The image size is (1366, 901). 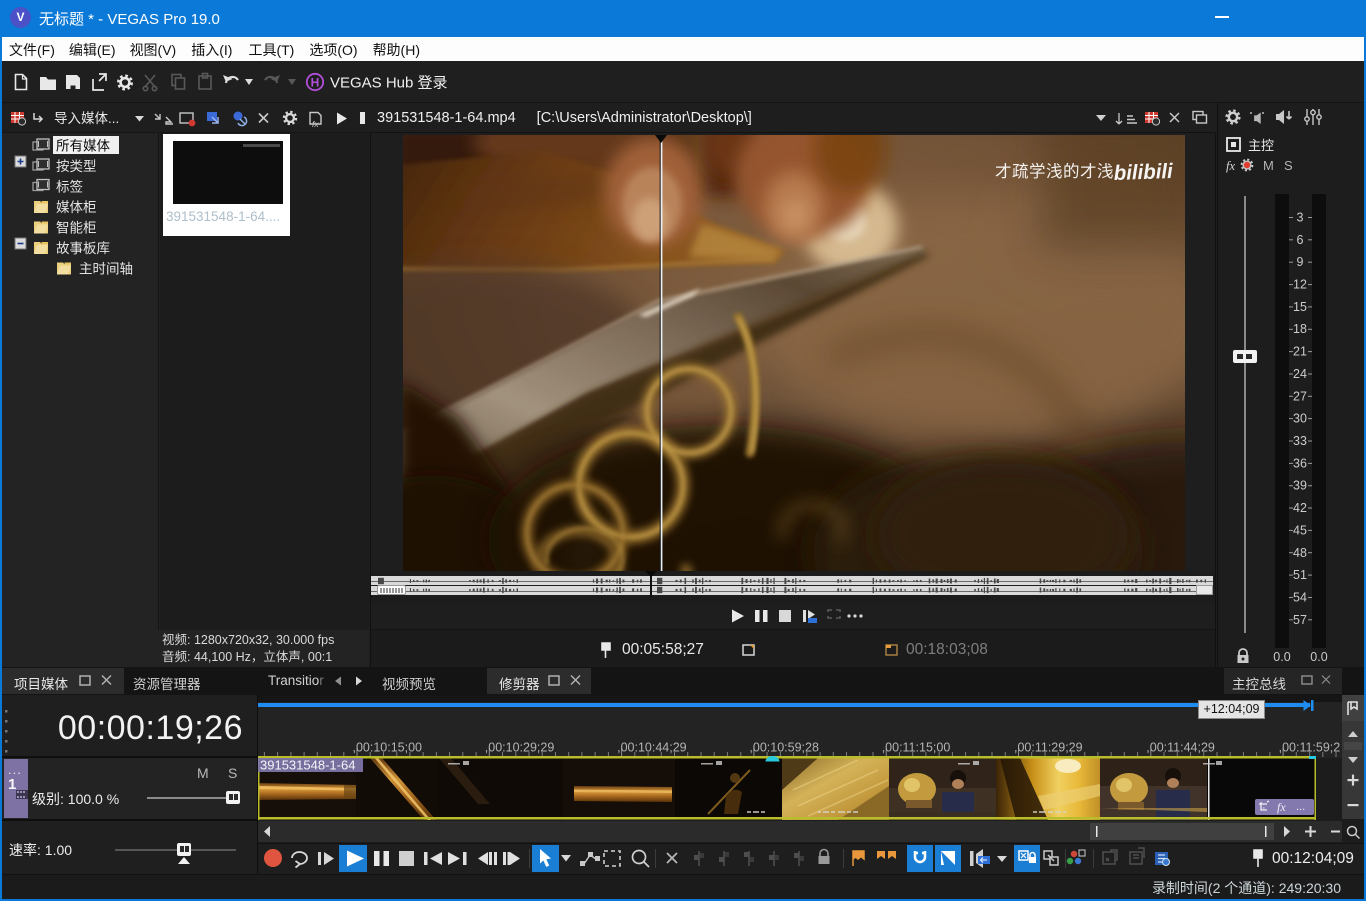 I want to click on svg-text: ,00:11:44;29, so click(x=1180, y=748).